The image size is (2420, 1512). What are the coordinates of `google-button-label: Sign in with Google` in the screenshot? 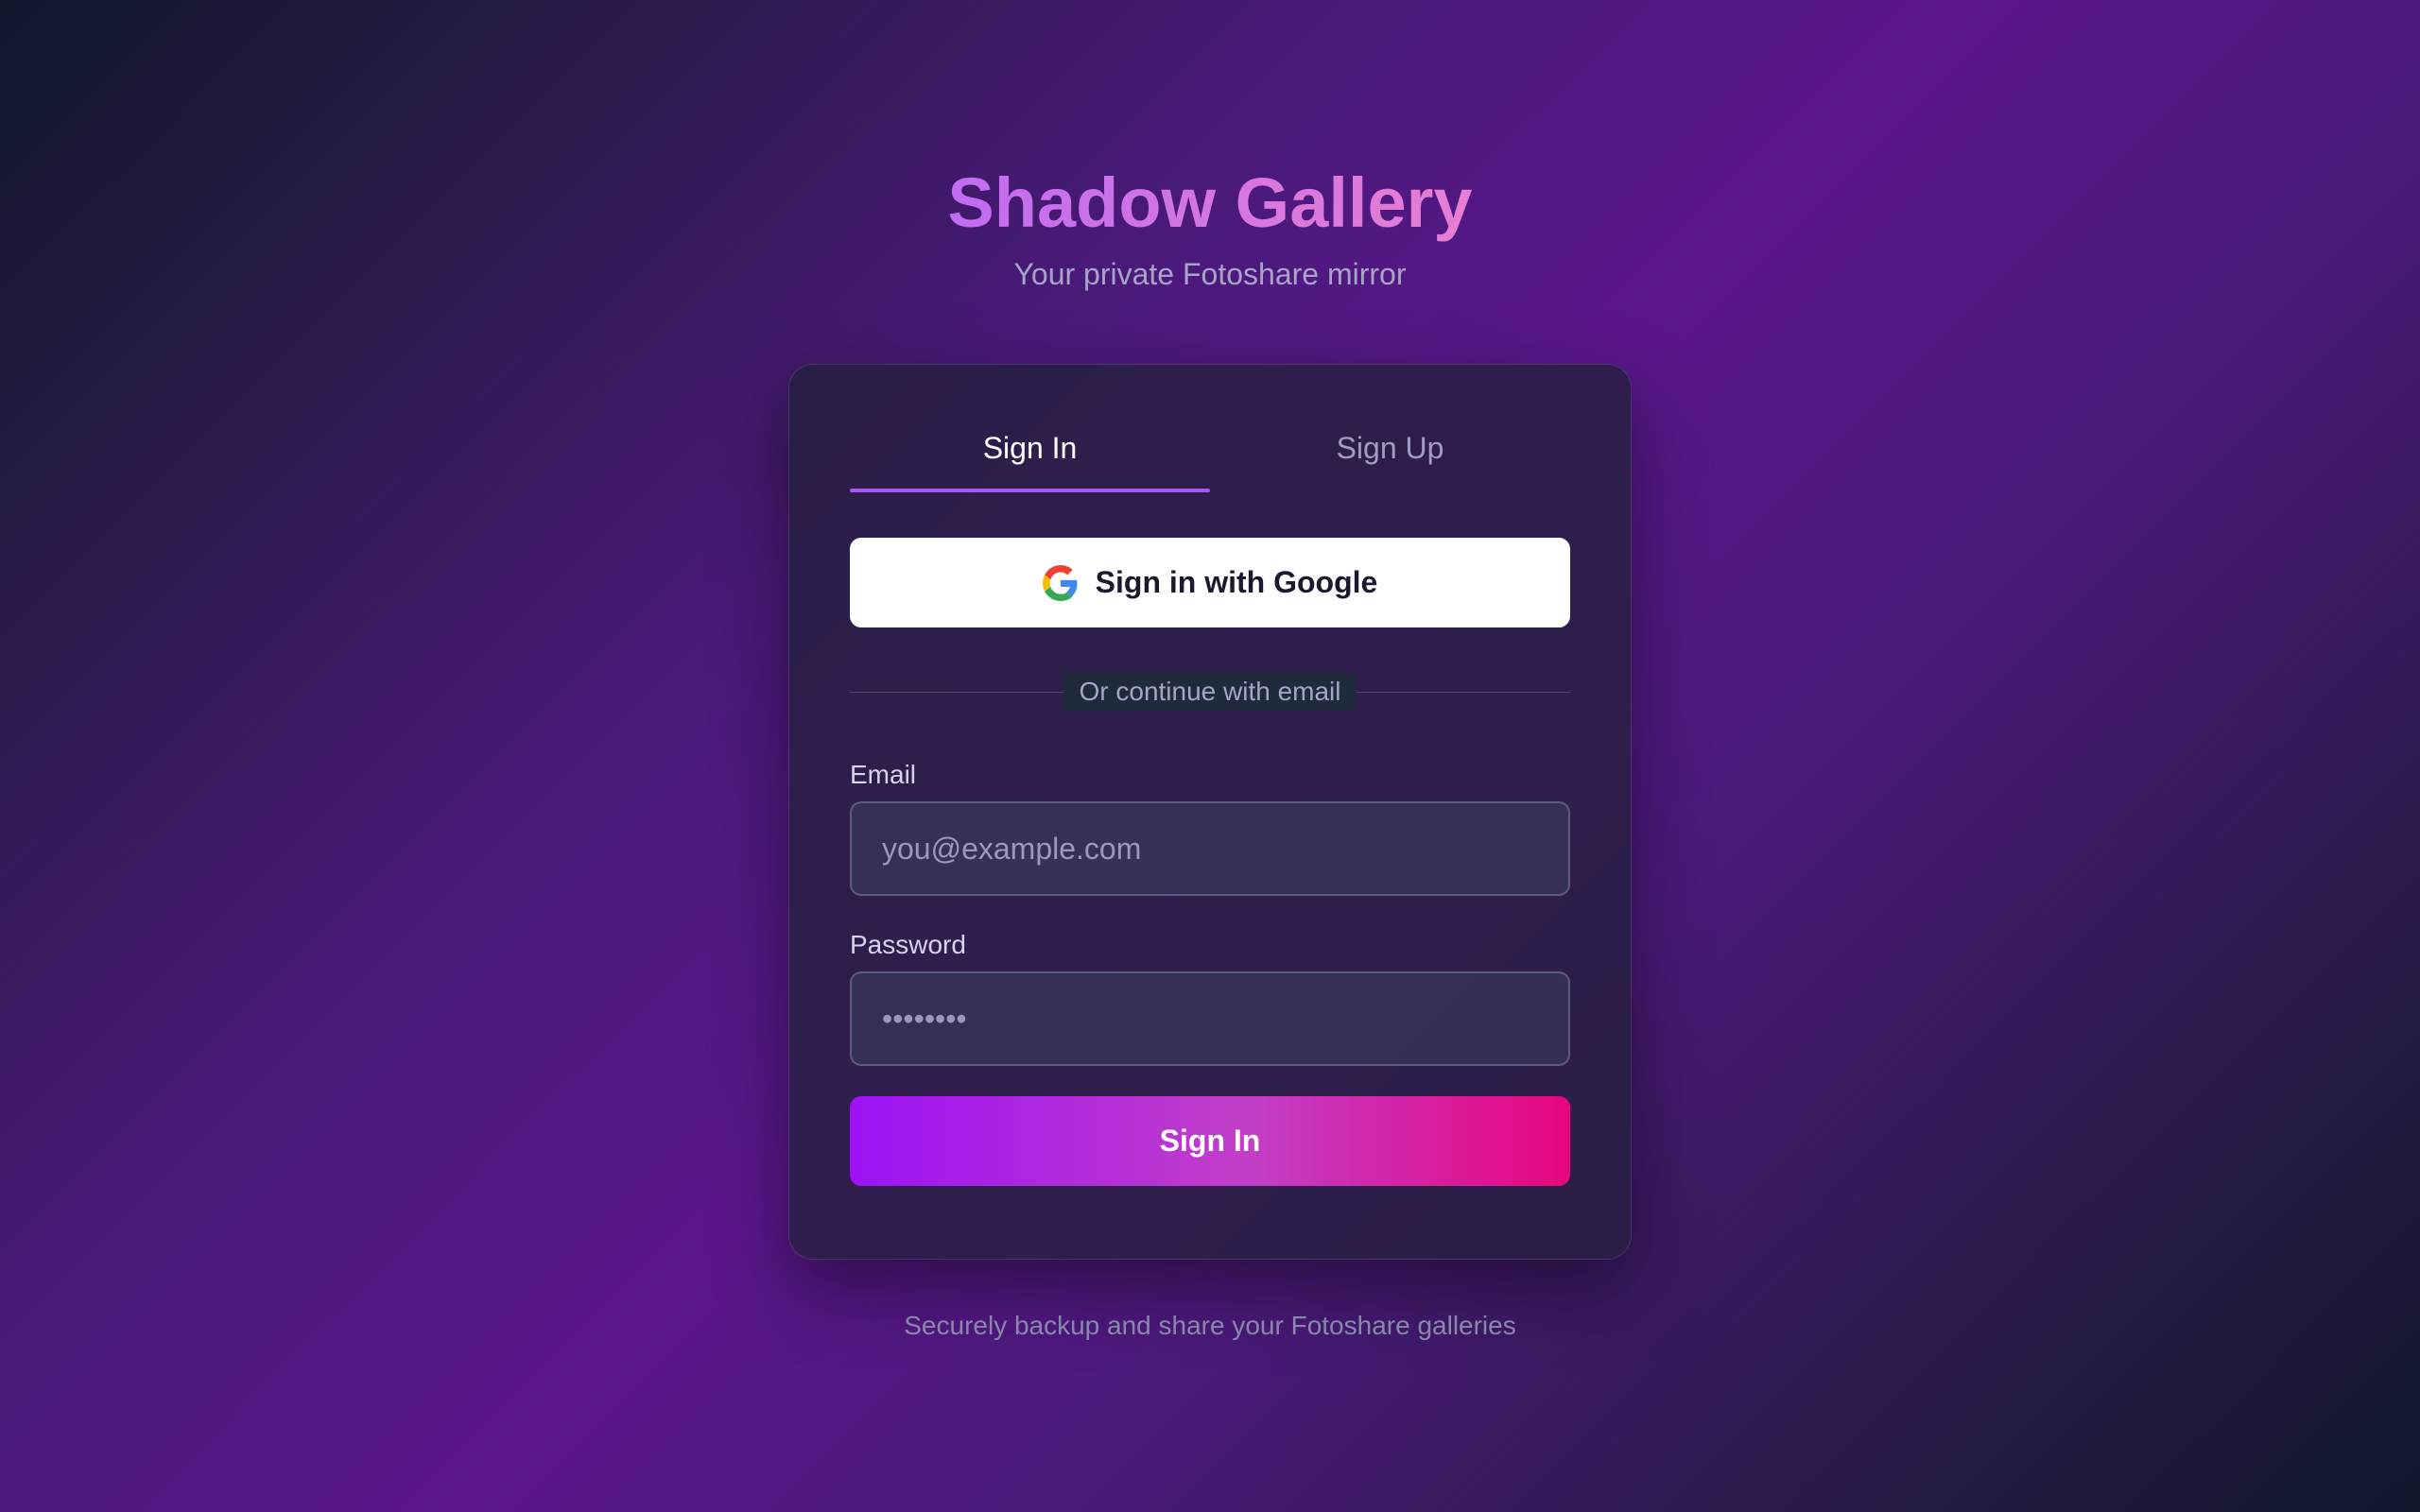 It's located at (1236, 582).